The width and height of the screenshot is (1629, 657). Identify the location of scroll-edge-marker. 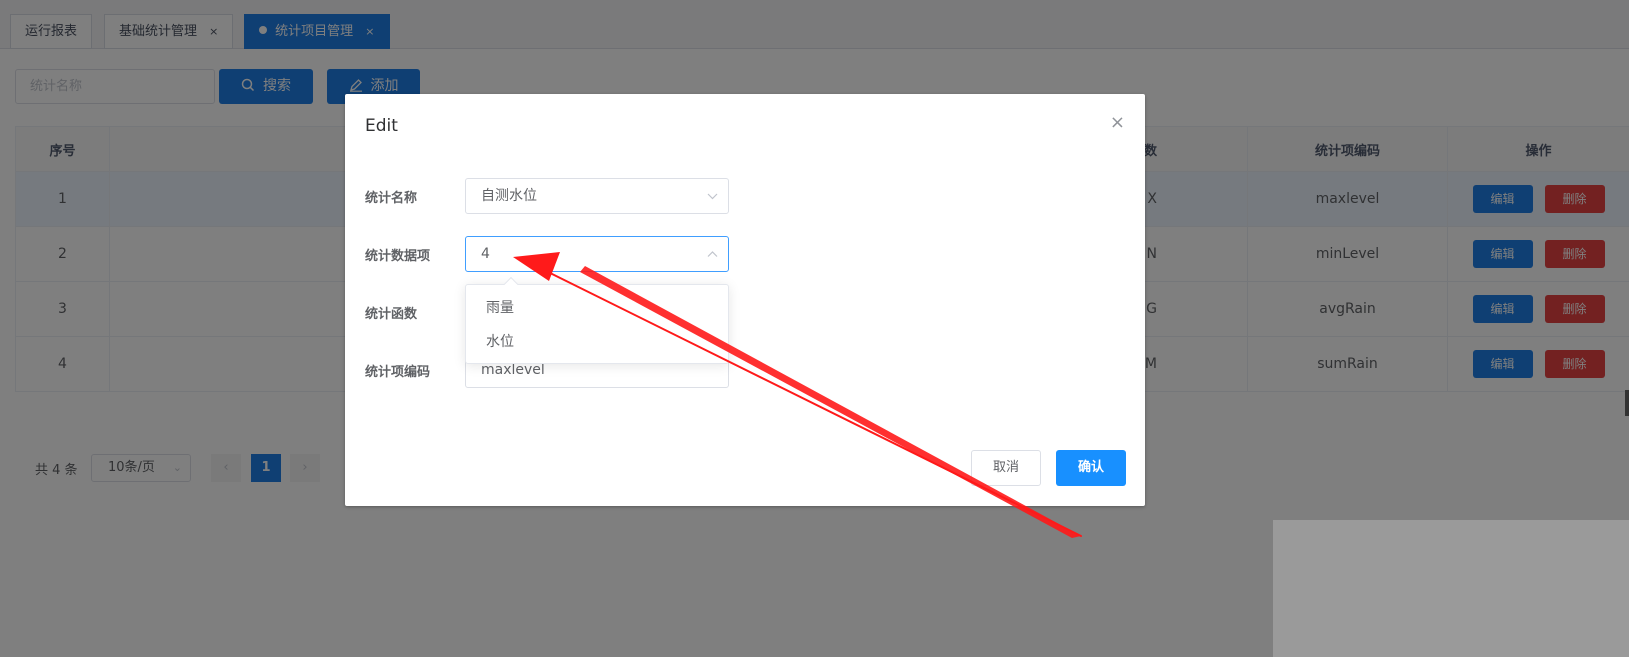
(1627, 403).